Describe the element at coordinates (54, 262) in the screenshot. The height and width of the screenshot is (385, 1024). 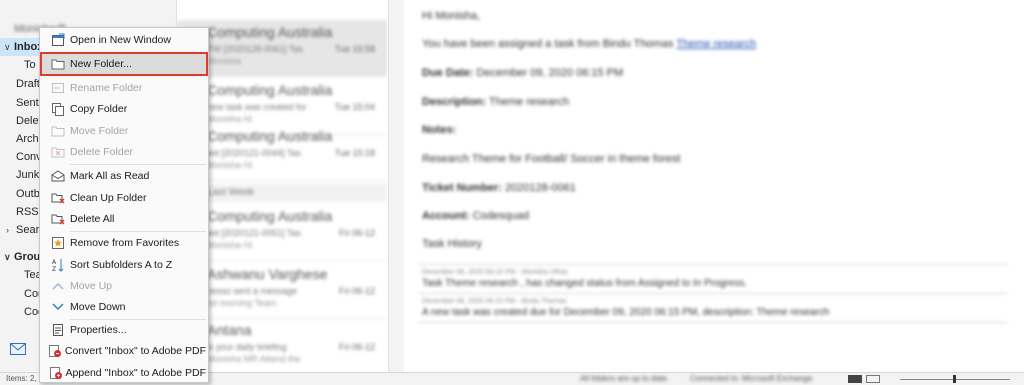
I see `svg-text: A` at that location.